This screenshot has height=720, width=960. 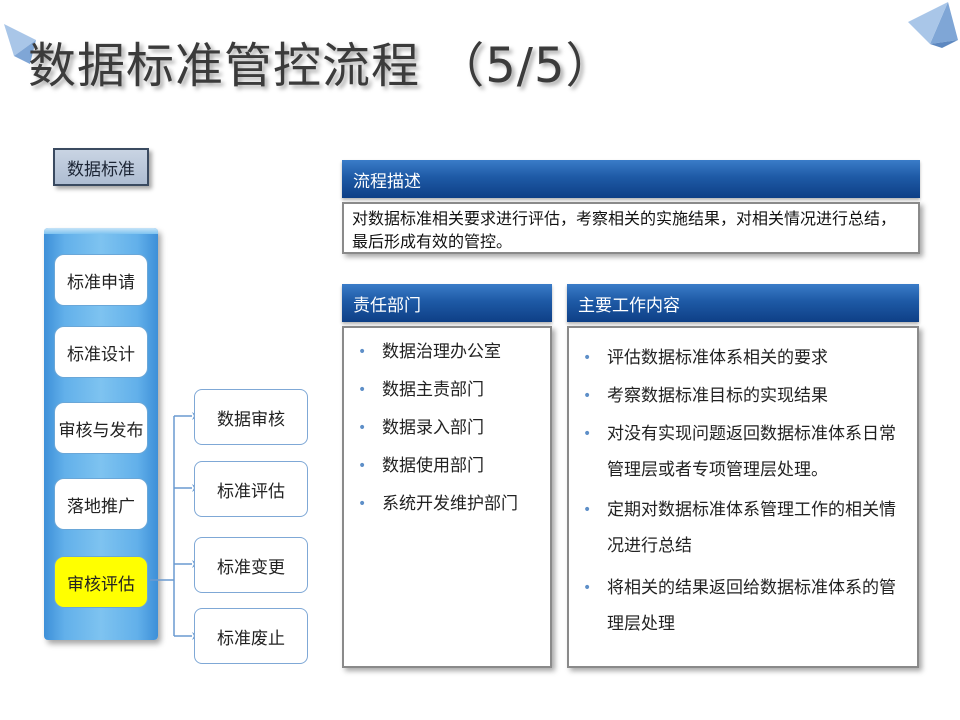 I want to click on process-description-header: 流程描述, so click(x=631, y=179).